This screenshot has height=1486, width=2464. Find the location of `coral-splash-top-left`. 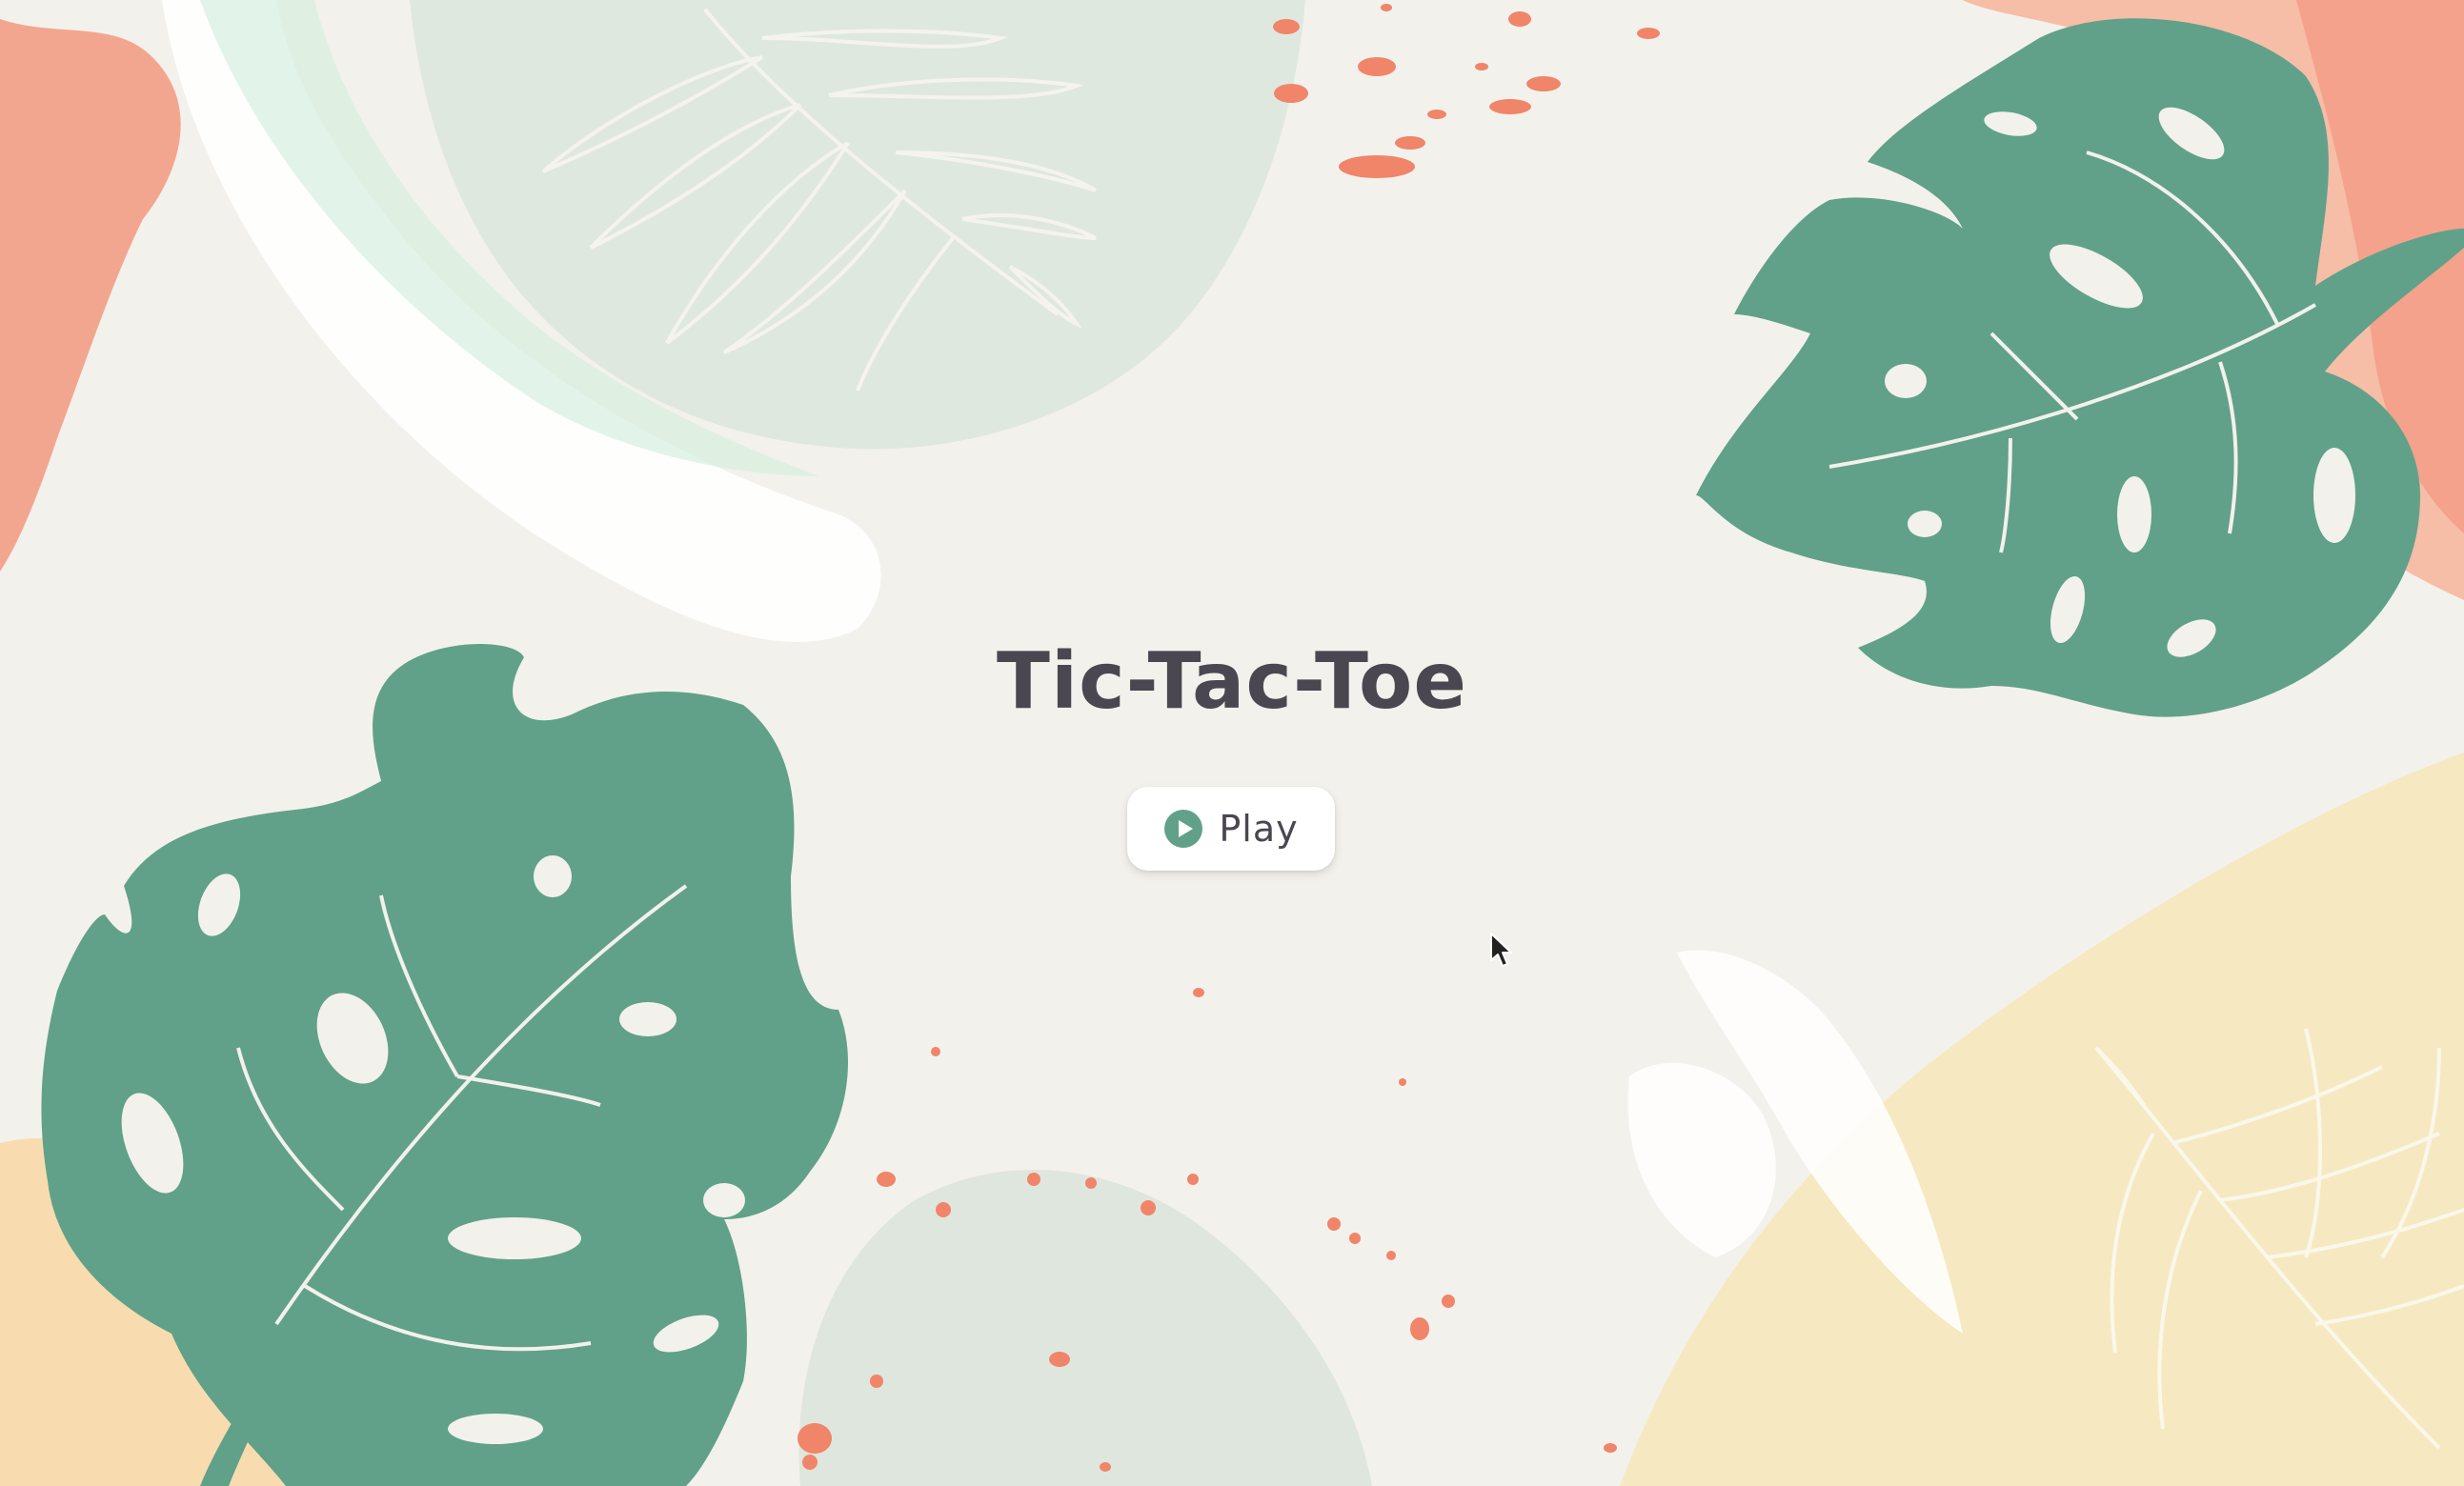

coral-splash-top-left is located at coordinates (91, 295).